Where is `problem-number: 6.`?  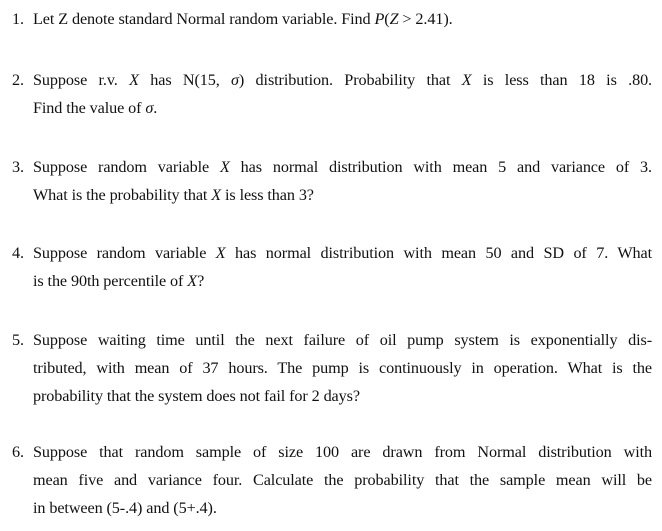 problem-number: 6. is located at coordinates (18, 452).